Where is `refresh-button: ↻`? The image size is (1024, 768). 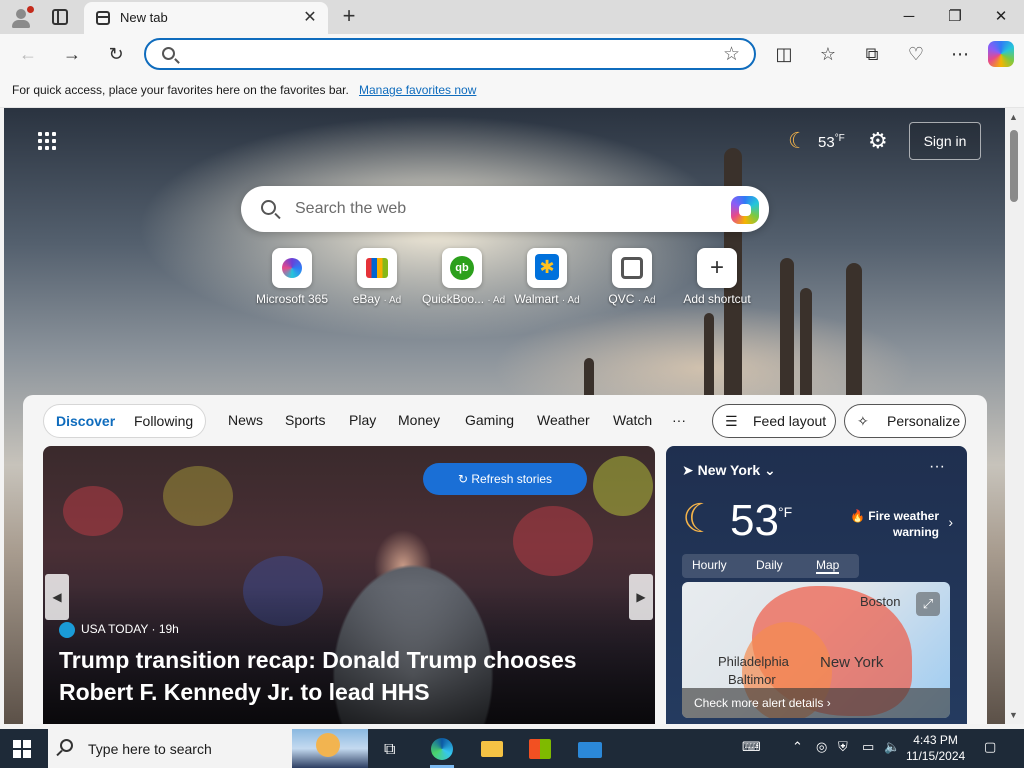 refresh-button: ↻ is located at coordinates (116, 54).